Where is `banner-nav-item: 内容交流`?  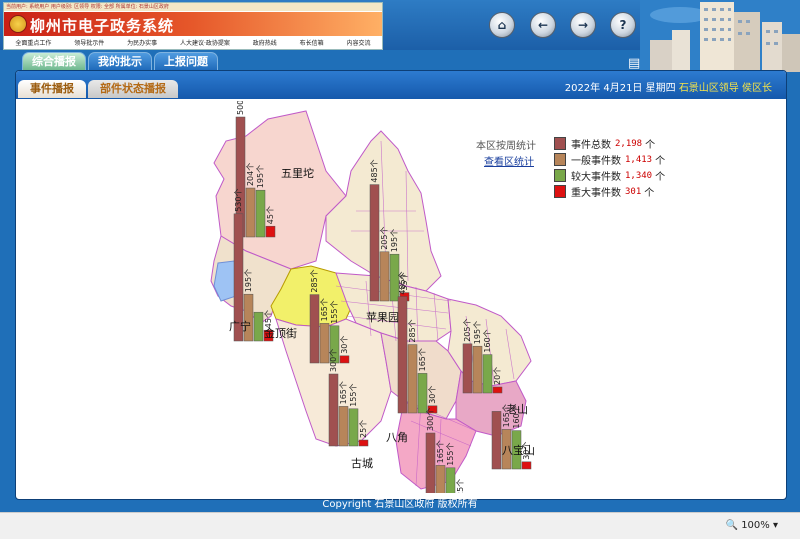 banner-nav-item: 内容交流 is located at coordinates (358, 43).